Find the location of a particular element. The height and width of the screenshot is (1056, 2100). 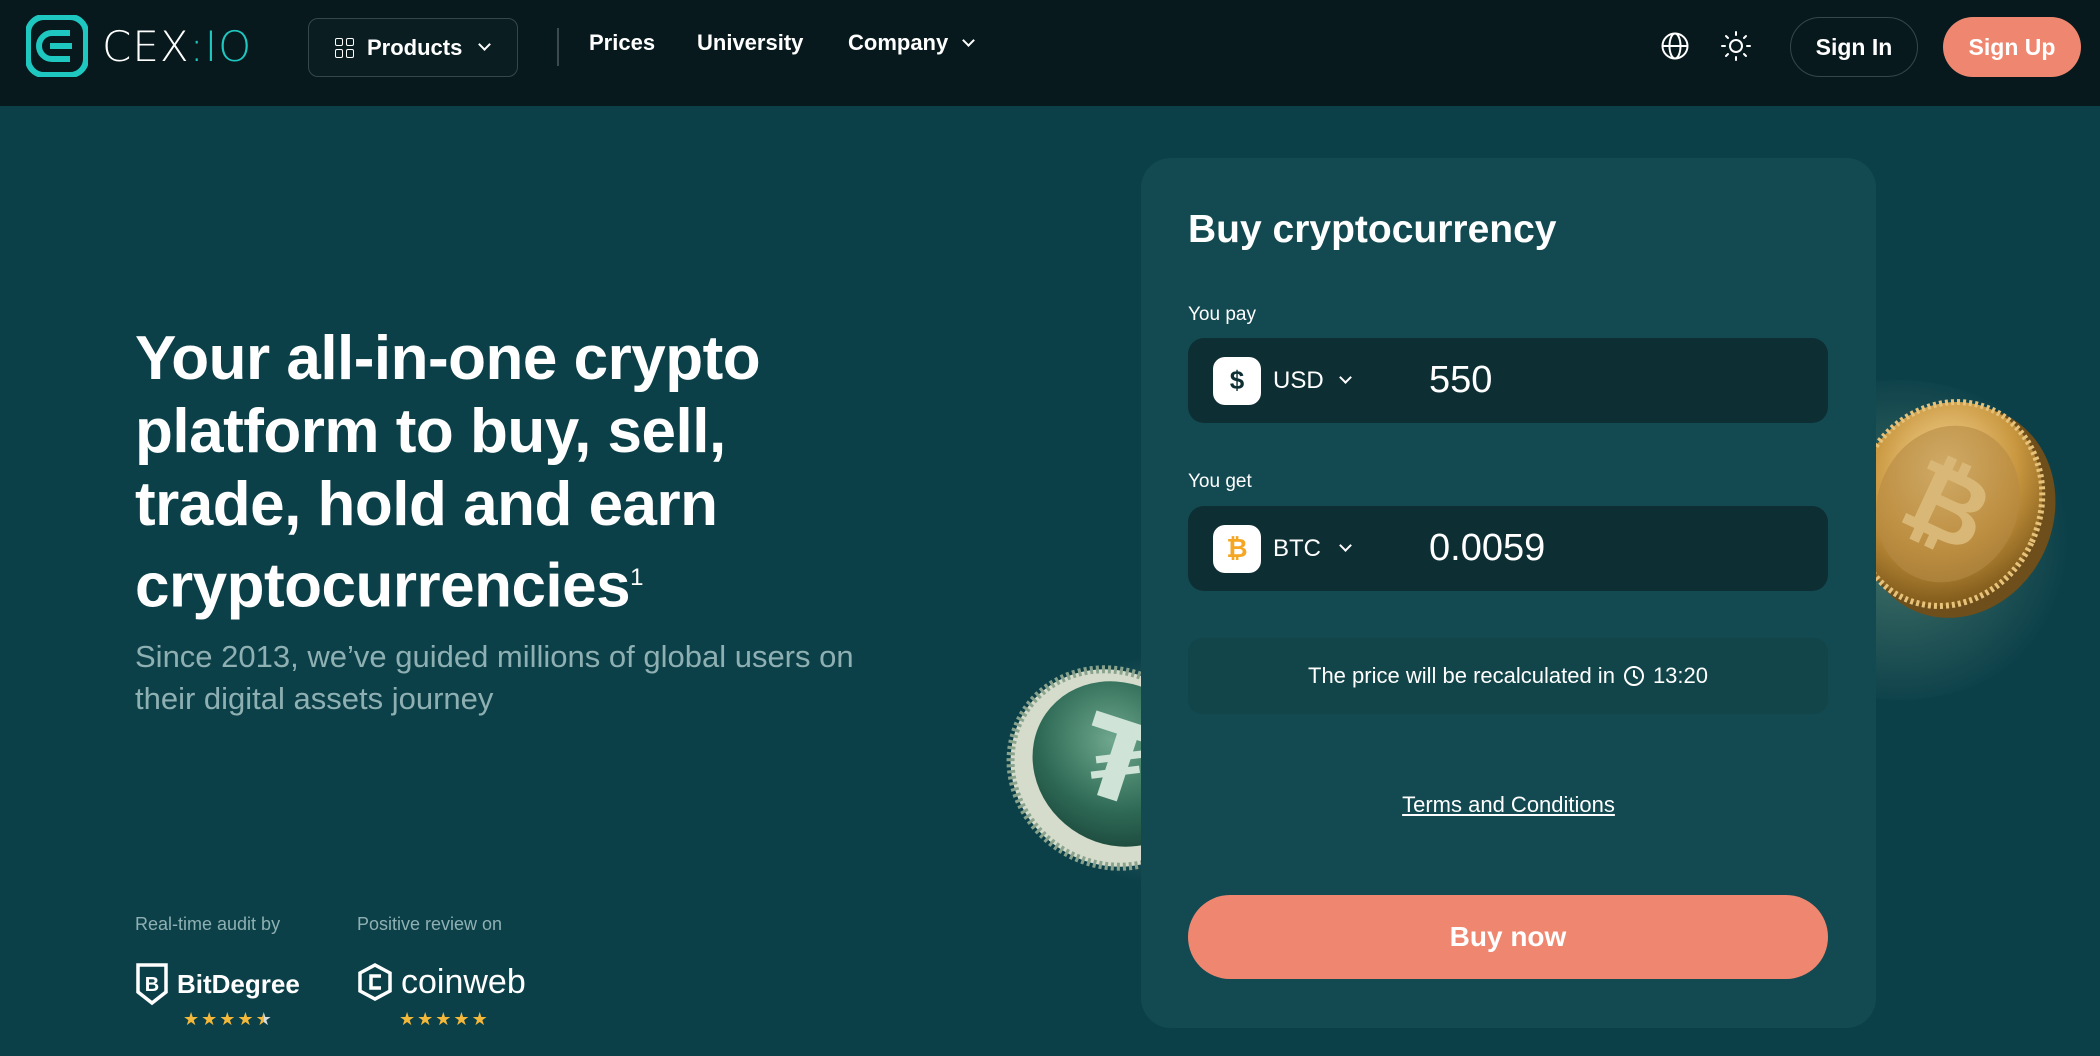

logo-wordmark: CEX:IO is located at coordinates (177, 46).